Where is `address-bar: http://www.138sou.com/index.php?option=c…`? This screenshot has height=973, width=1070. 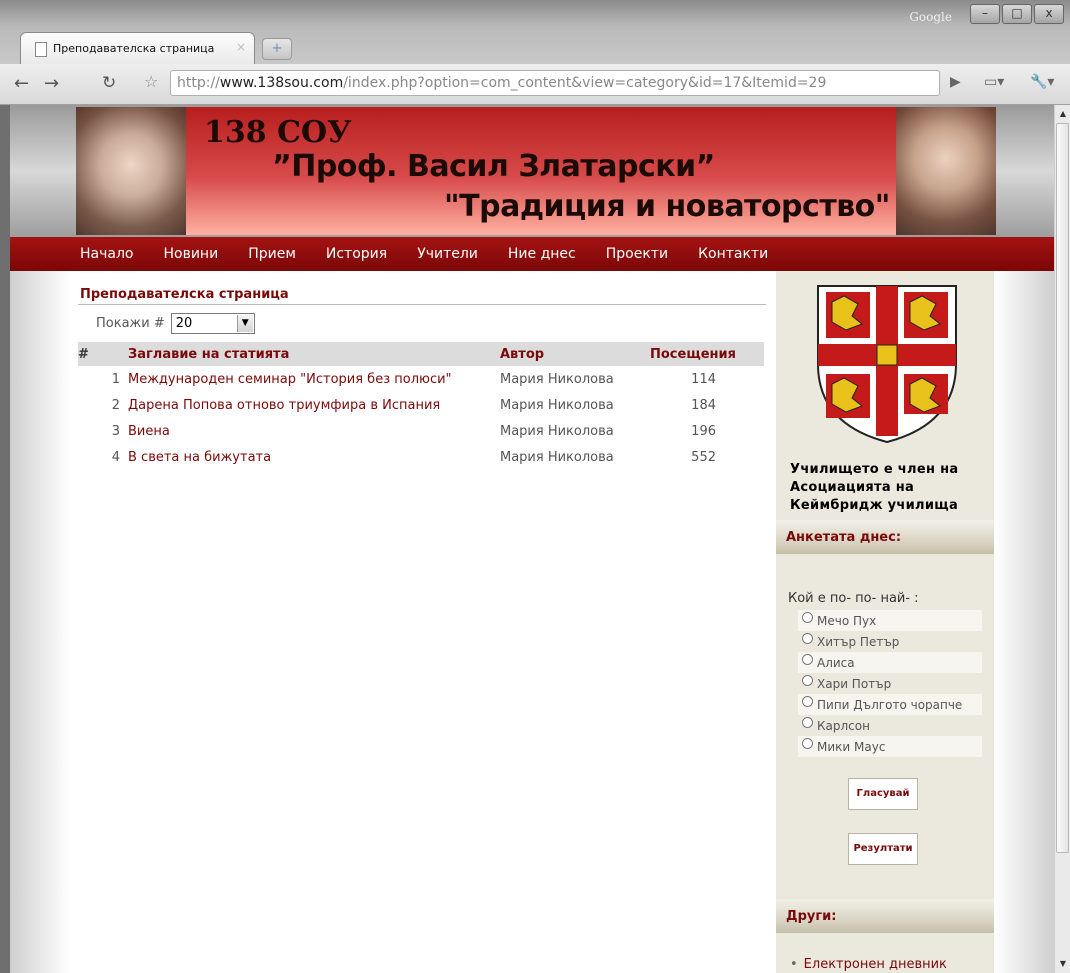
address-bar: http://www.138sou.com/index.php?option=c… is located at coordinates (555, 83).